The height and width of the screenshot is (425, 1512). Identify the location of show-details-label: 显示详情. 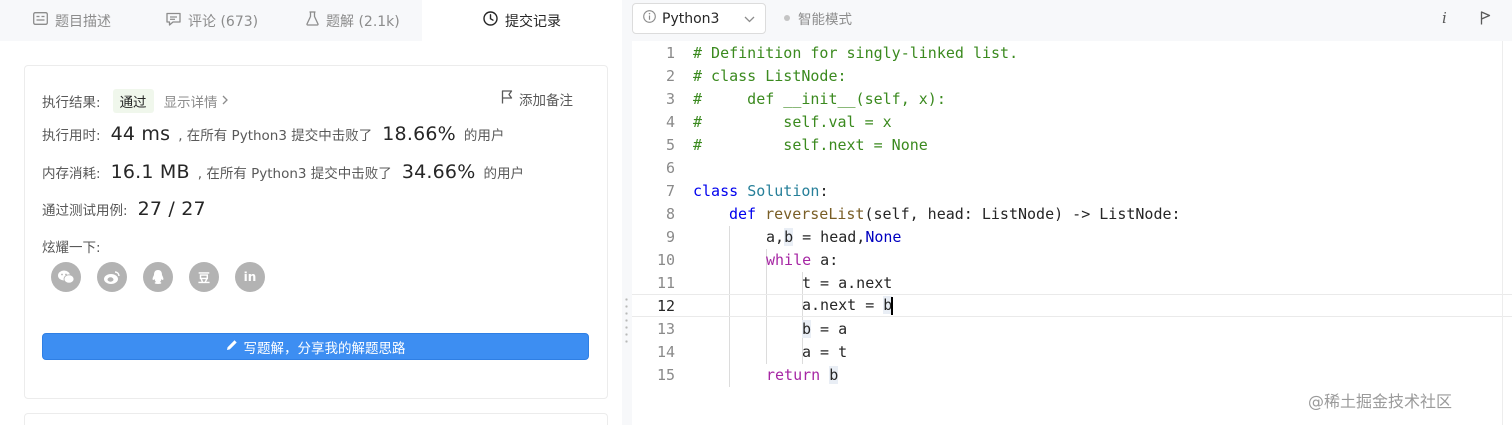
(190, 103).